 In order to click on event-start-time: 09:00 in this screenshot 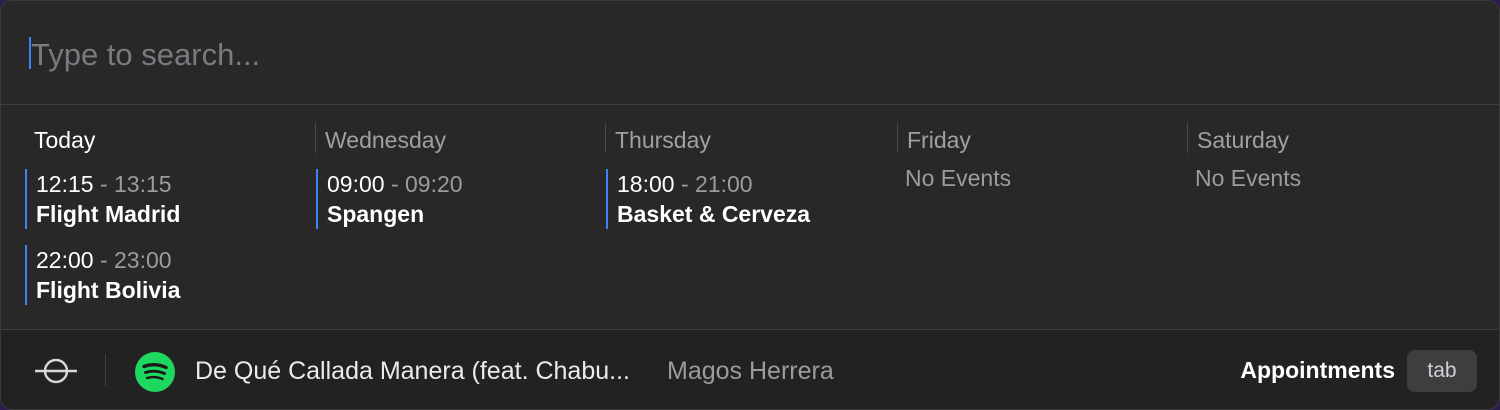, I will do `click(356, 184)`.